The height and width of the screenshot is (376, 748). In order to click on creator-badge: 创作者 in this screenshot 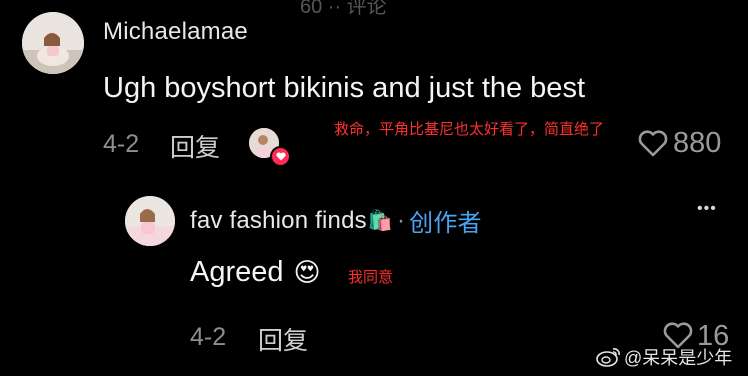, I will do `click(445, 223)`.